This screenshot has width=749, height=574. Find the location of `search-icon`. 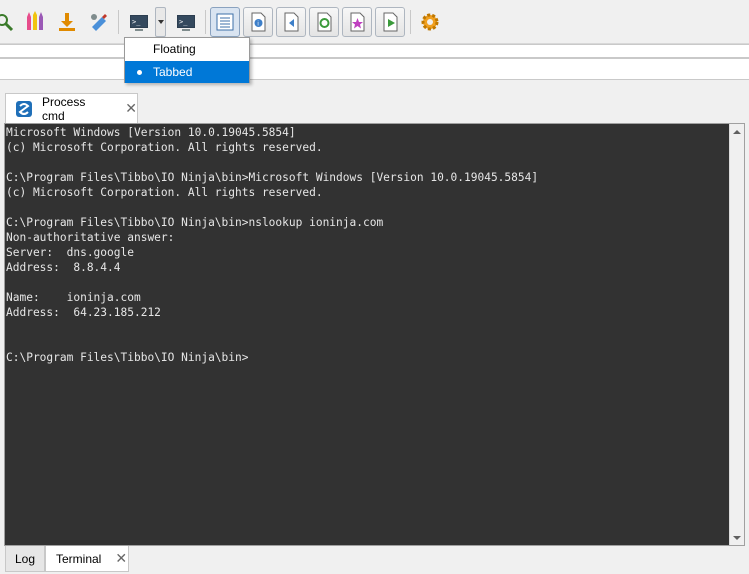

search-icon is located at coordinates (10, 22).